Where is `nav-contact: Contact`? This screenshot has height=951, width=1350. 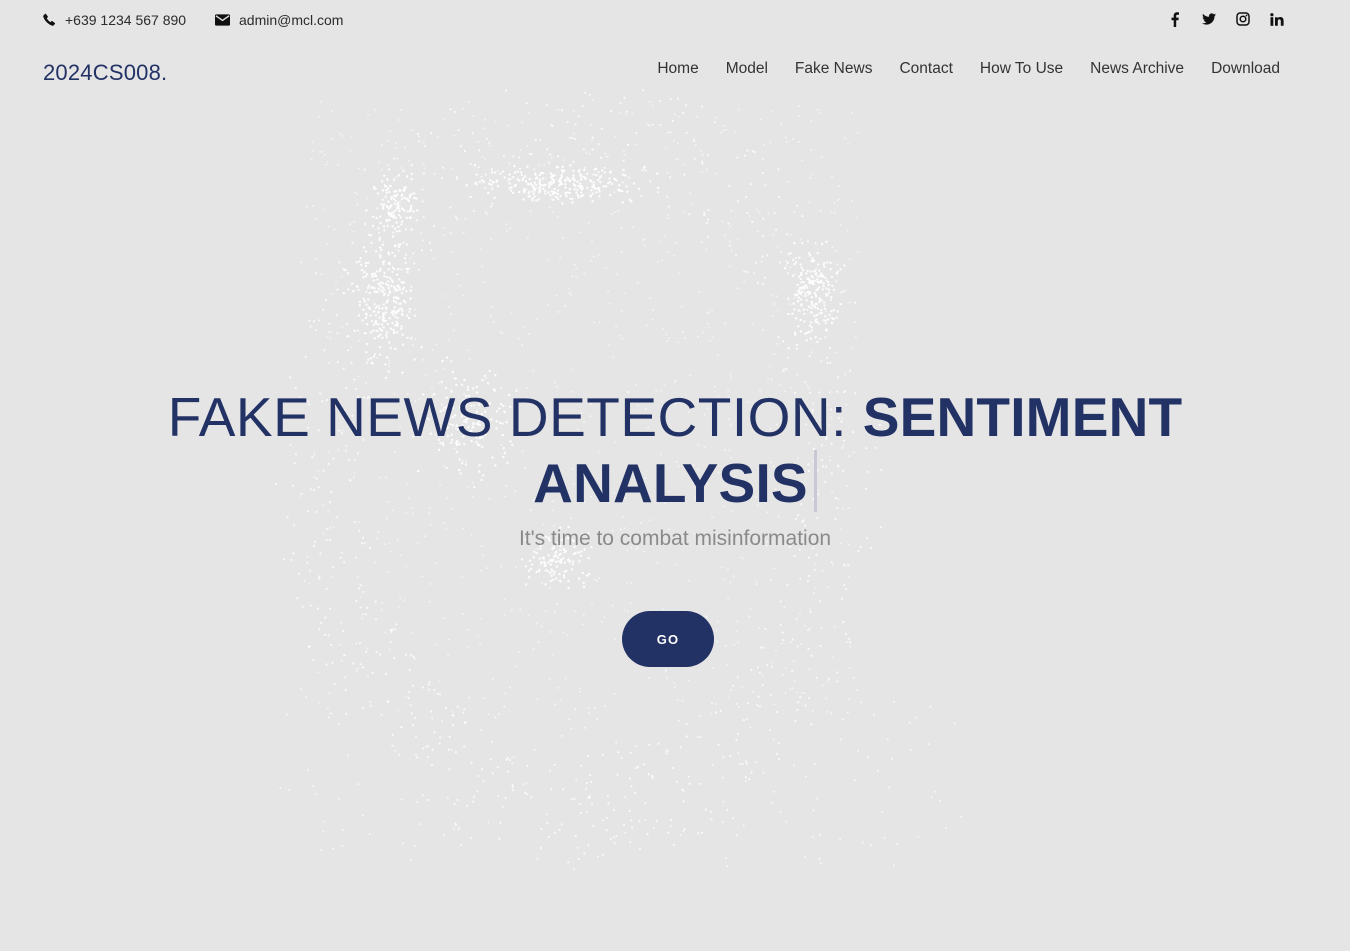
nav-contact: Contact is located at coordinates (925, 69).